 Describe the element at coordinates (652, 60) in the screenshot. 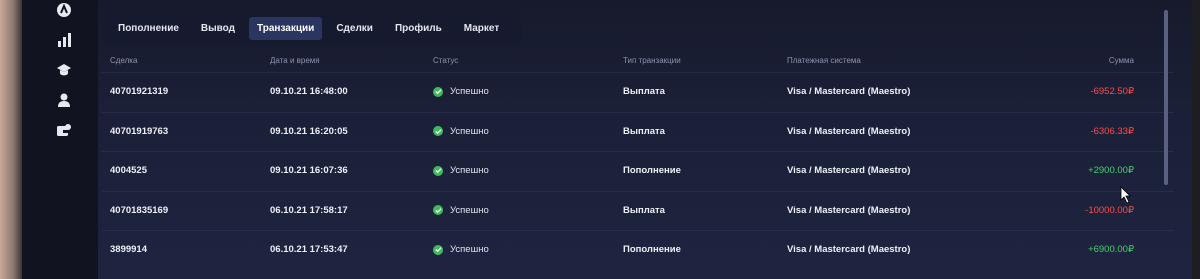

I see `header-type: Тип транзакции` at that location.